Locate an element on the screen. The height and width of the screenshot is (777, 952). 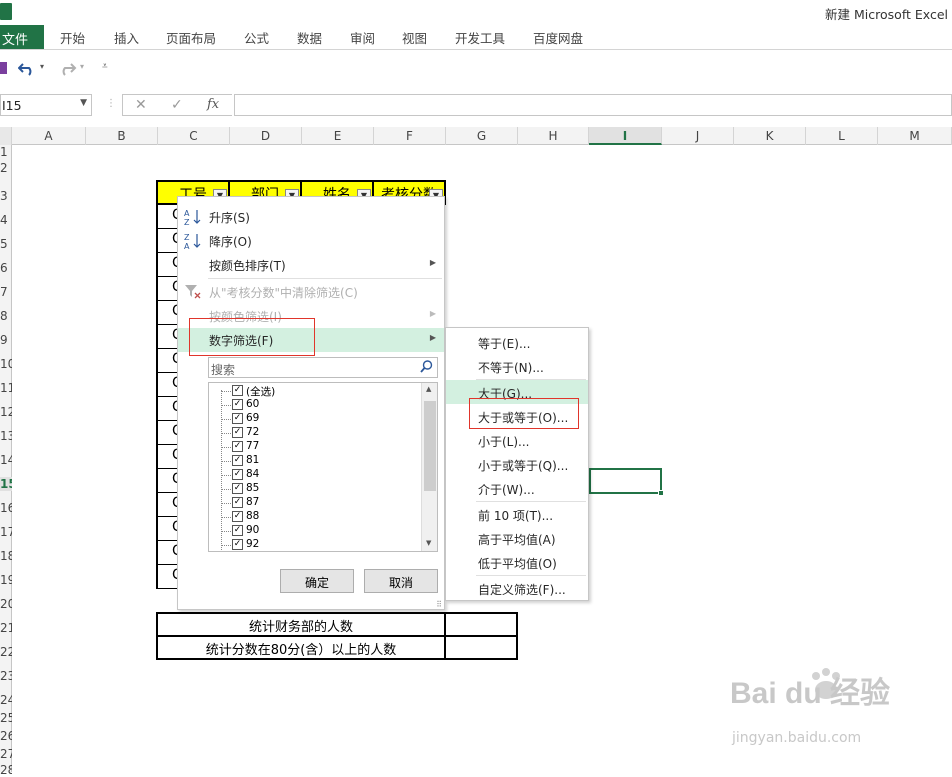
column-header-j: J is located at coordinates (698, 136).